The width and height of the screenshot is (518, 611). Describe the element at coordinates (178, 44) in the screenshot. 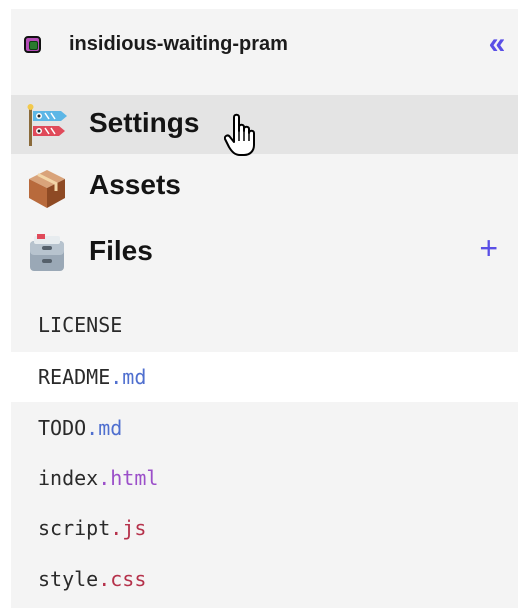

I see `project-title: insidious-waiting-pram` at that location.